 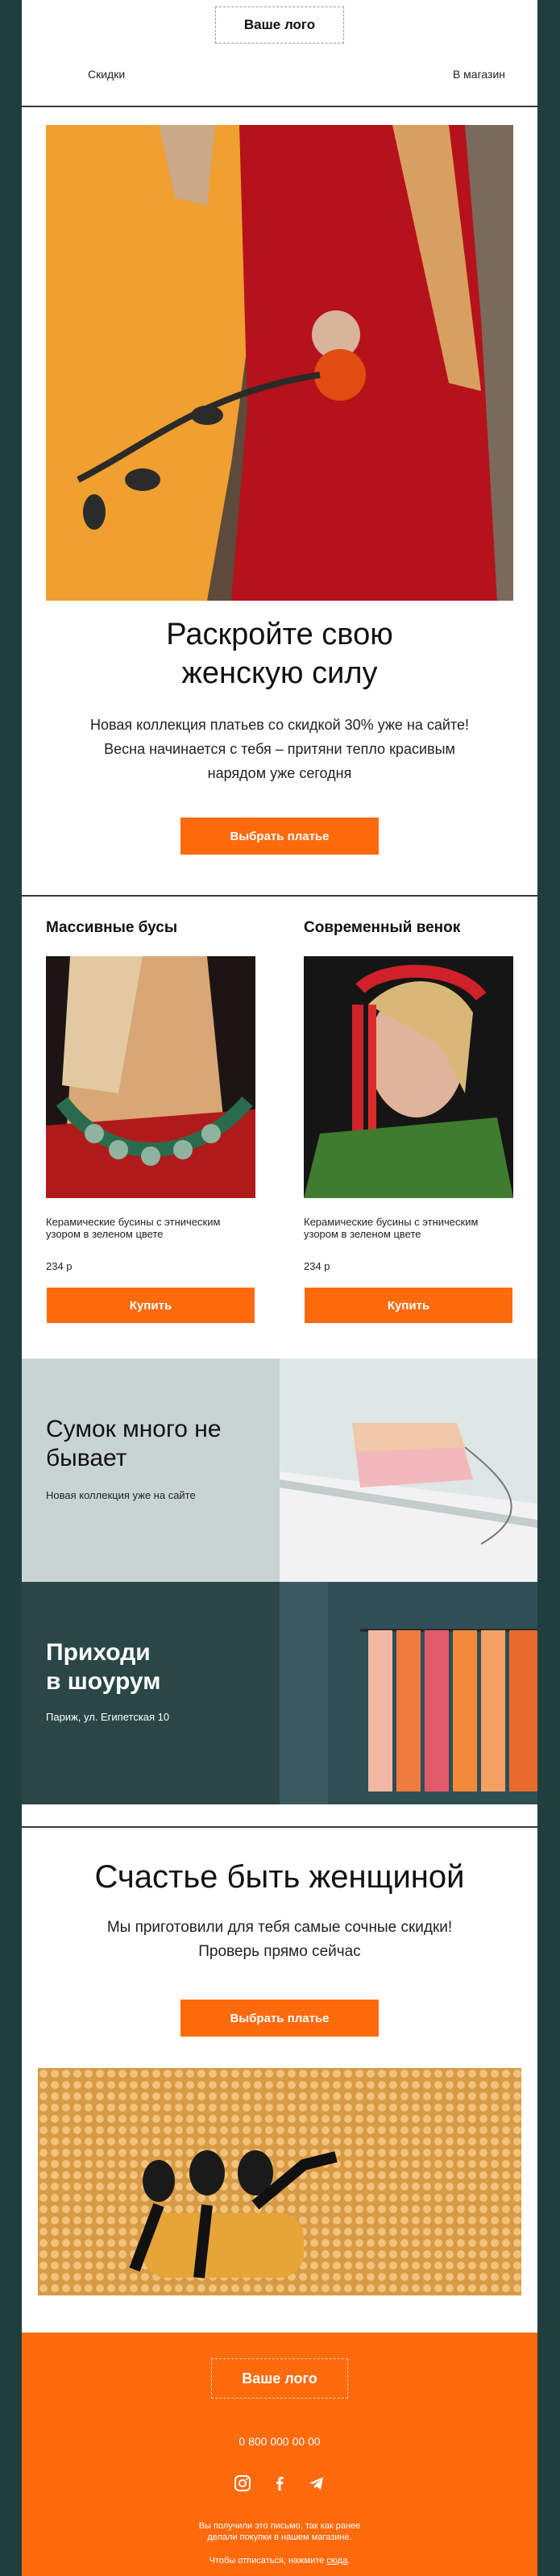 I want to click on unsubscribe-text: Чтобы отписаться, нажмите сюда., so click(x=280, y=2561).